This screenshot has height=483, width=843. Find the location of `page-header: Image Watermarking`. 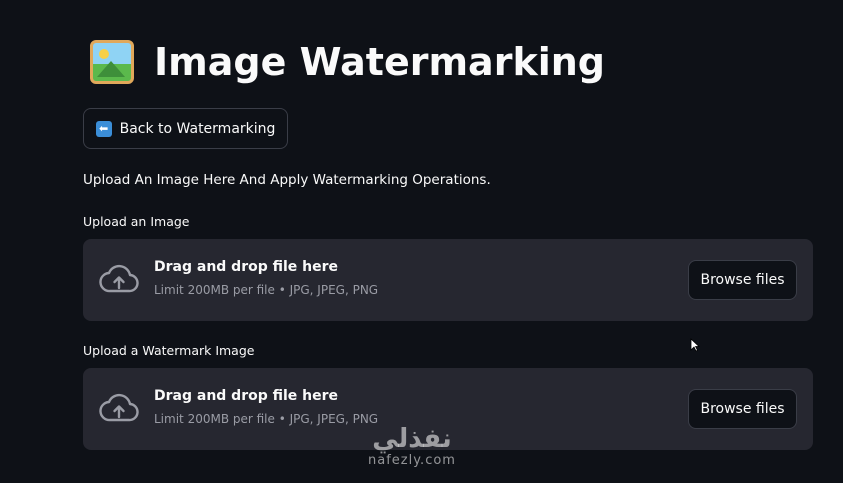

page-header: Image Watermarking is located at coordinates (347, 62).